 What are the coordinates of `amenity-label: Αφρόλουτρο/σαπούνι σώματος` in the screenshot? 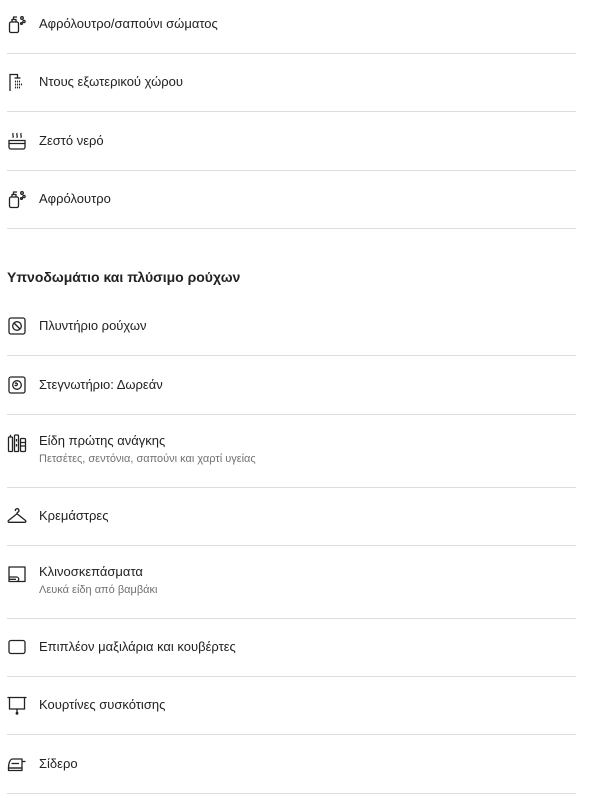 It's located at (128, 23).